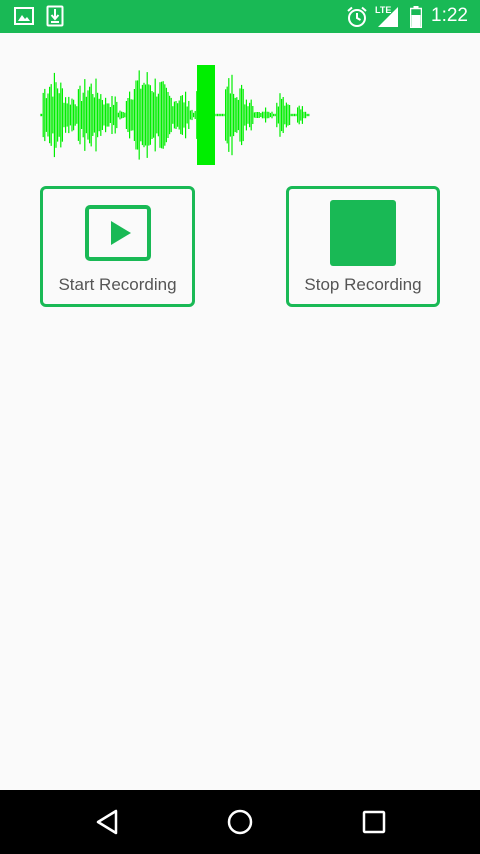  Describe the element at coordinates (374, 822) in the screenshot. I see `recents-icon` at that location.